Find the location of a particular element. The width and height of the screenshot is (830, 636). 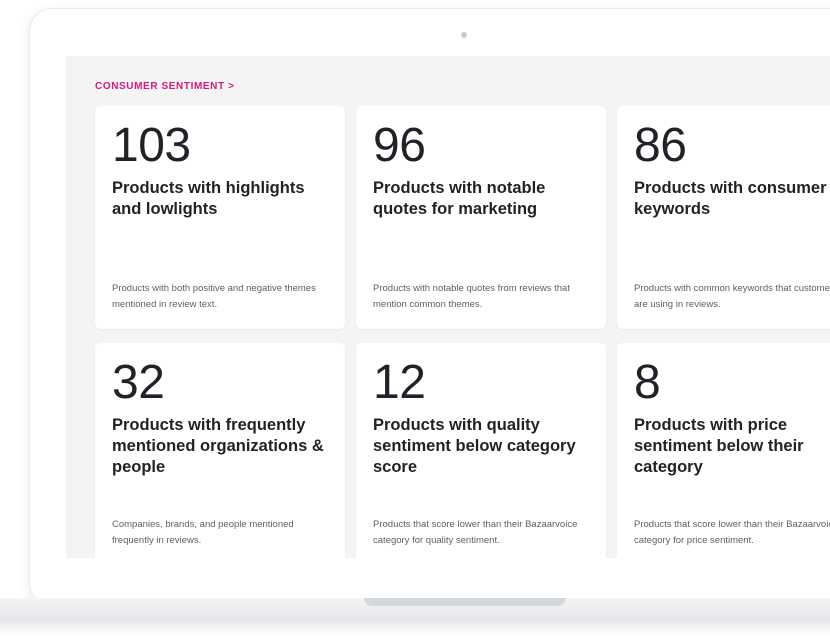

metric-description-line-2: frequently in reviews. is located at coordinates (157, 540).